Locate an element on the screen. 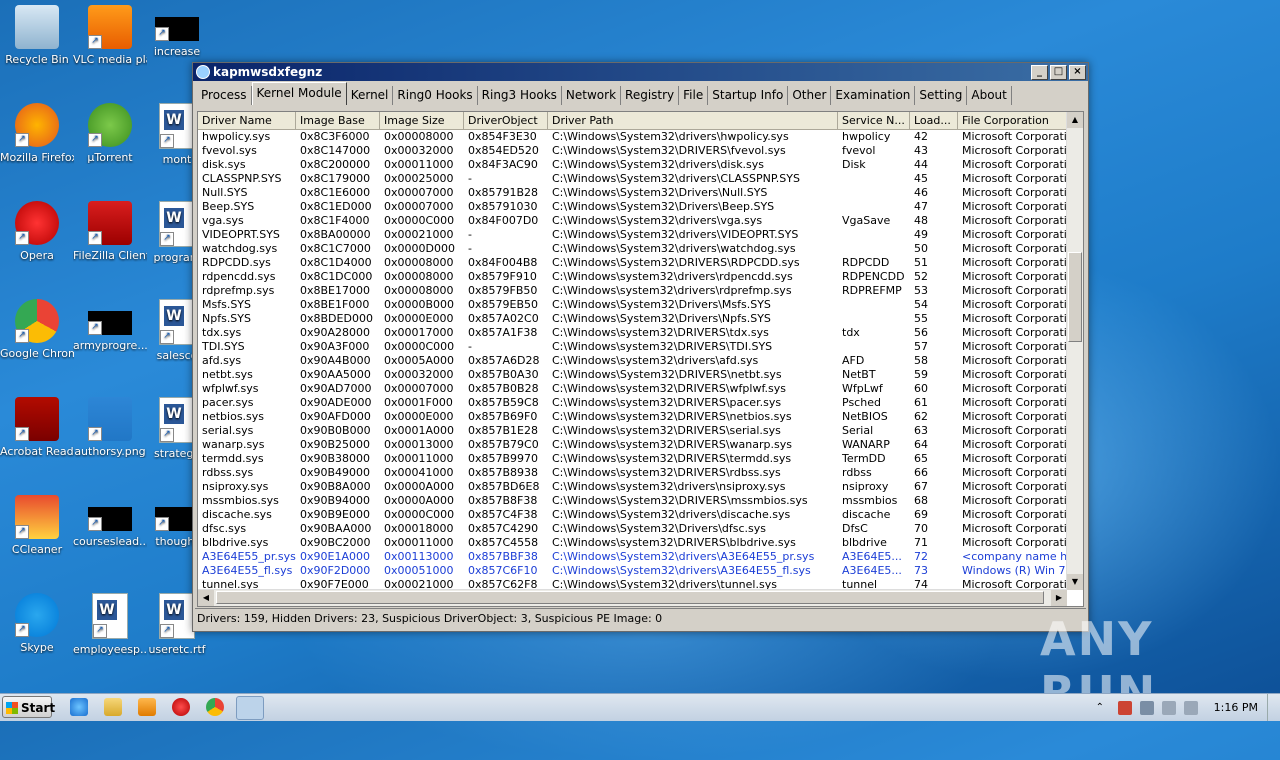 The image size is (1280, 760). start-button: Start is located at coordinates (28, 707).